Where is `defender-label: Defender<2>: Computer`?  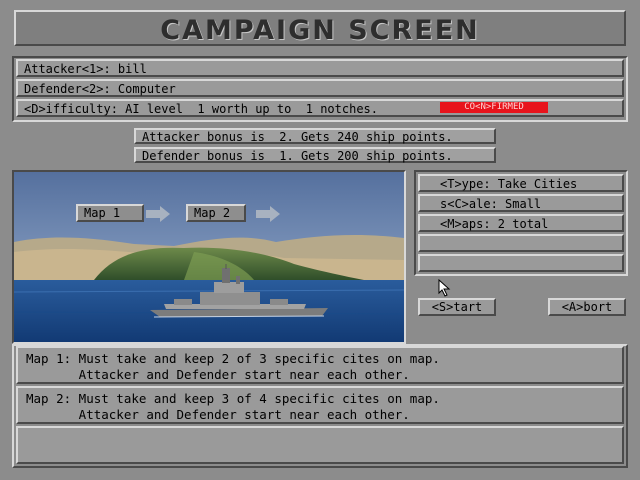 defender-label: Defender<2>: Computer is located at coordinates (100, 89).